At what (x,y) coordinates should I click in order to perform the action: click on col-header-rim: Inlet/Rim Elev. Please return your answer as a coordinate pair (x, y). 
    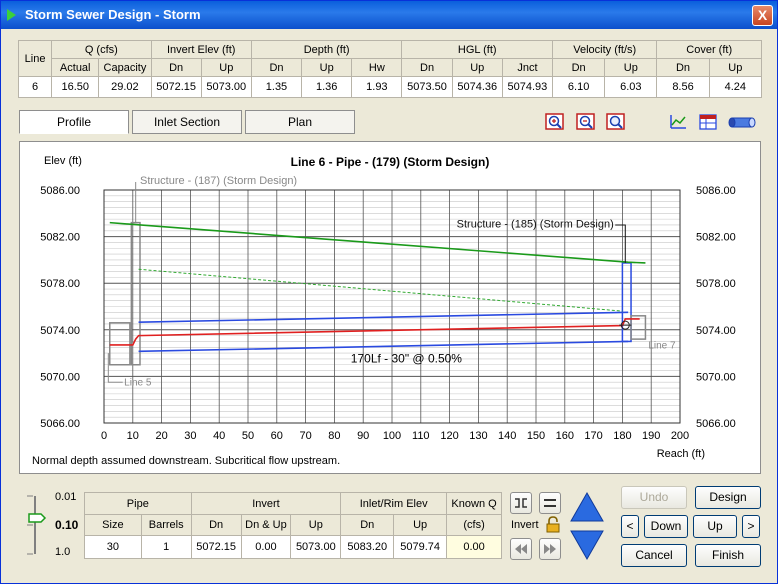
    Looking at the image, I should click on (394, 503).